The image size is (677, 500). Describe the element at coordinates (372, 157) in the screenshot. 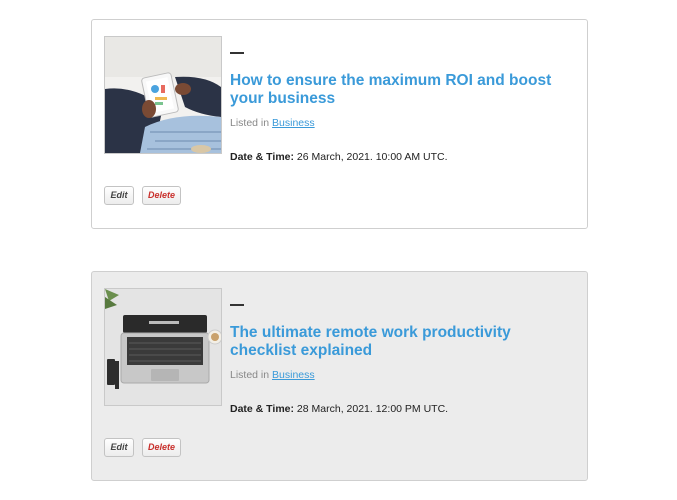

I see `datetime-value: 26 March, 2021. 10:00 AM UTC.` at that location.